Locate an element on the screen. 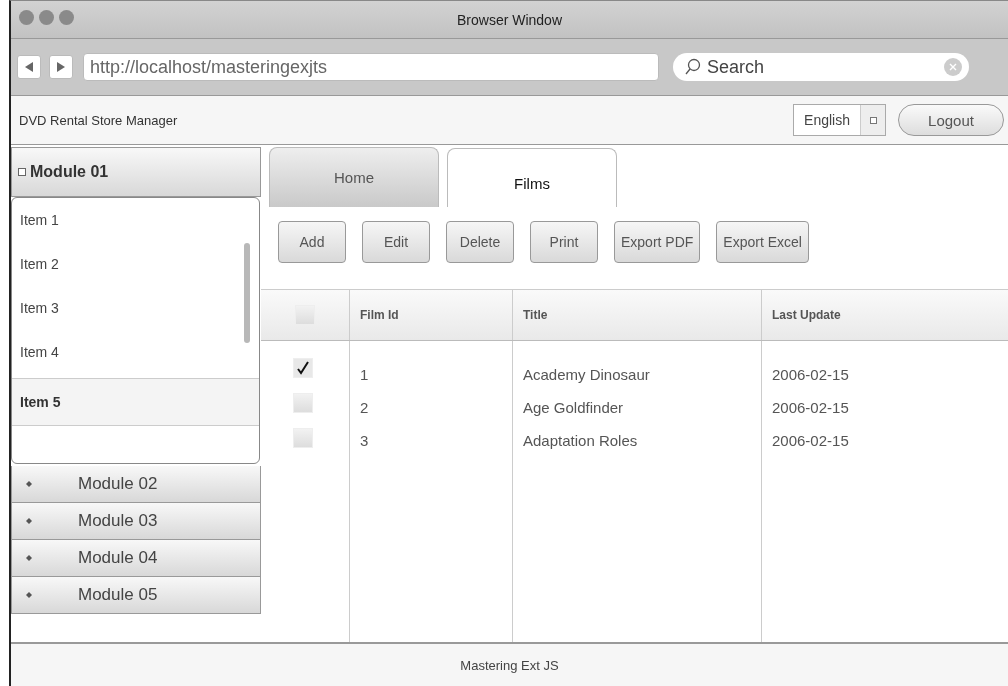 The width and height of the screenshot is (1008, 686). address-field: http://localhost/masteringexjts is located at coordinates (371, 67).